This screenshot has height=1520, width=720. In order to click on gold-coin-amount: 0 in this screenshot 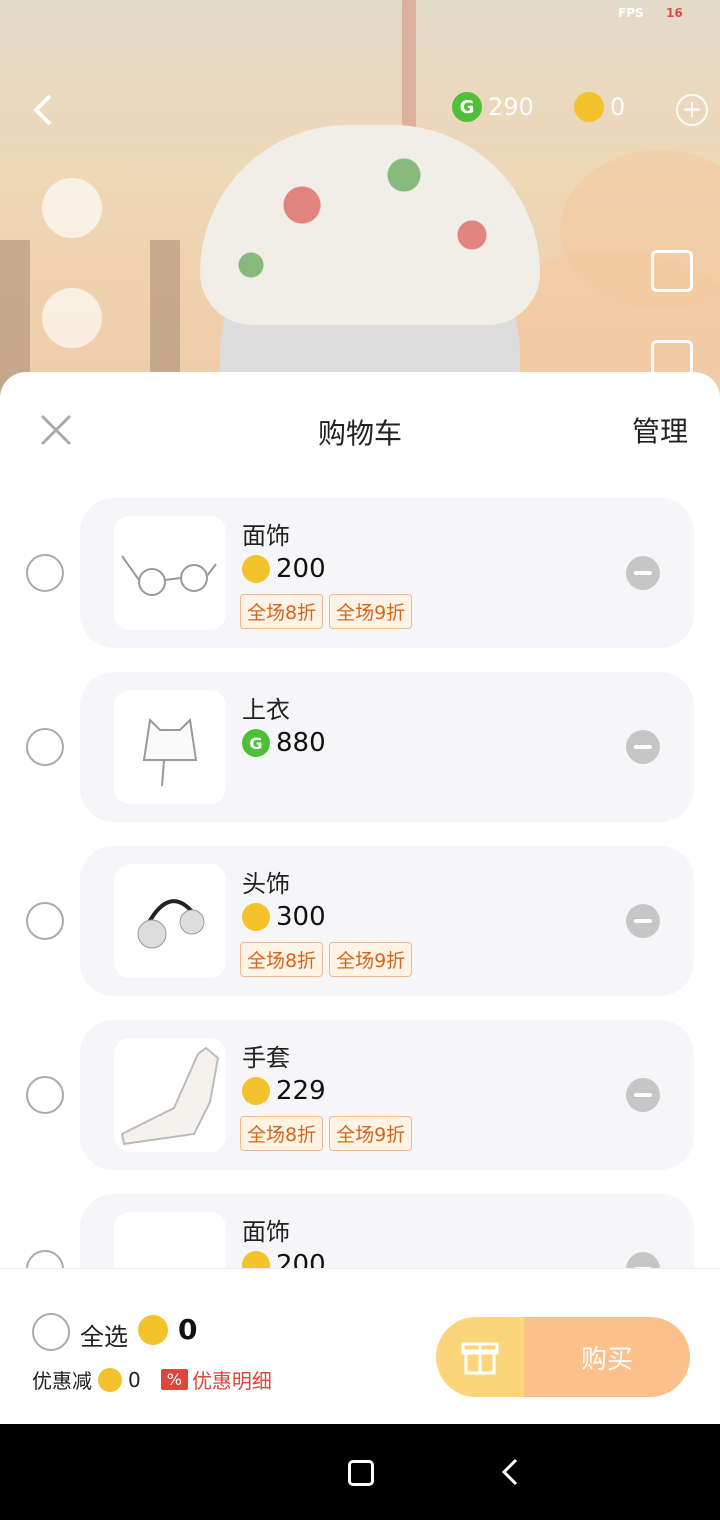, I will do `click(618, 107)`.